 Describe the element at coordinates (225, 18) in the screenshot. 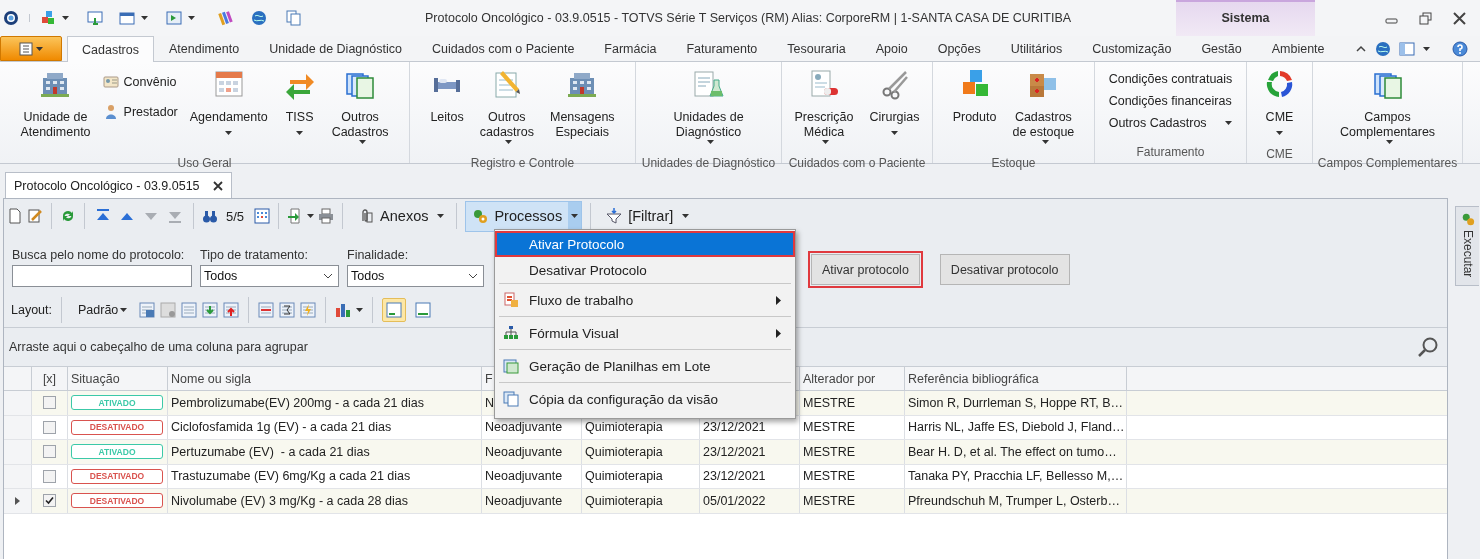

I see `palette-icon` at that location.